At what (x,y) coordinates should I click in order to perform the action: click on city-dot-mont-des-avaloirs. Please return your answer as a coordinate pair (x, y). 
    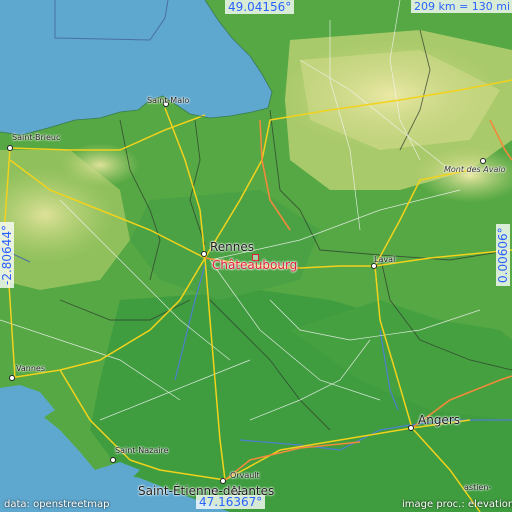
    Looking at the image, I should click on (483, 161).